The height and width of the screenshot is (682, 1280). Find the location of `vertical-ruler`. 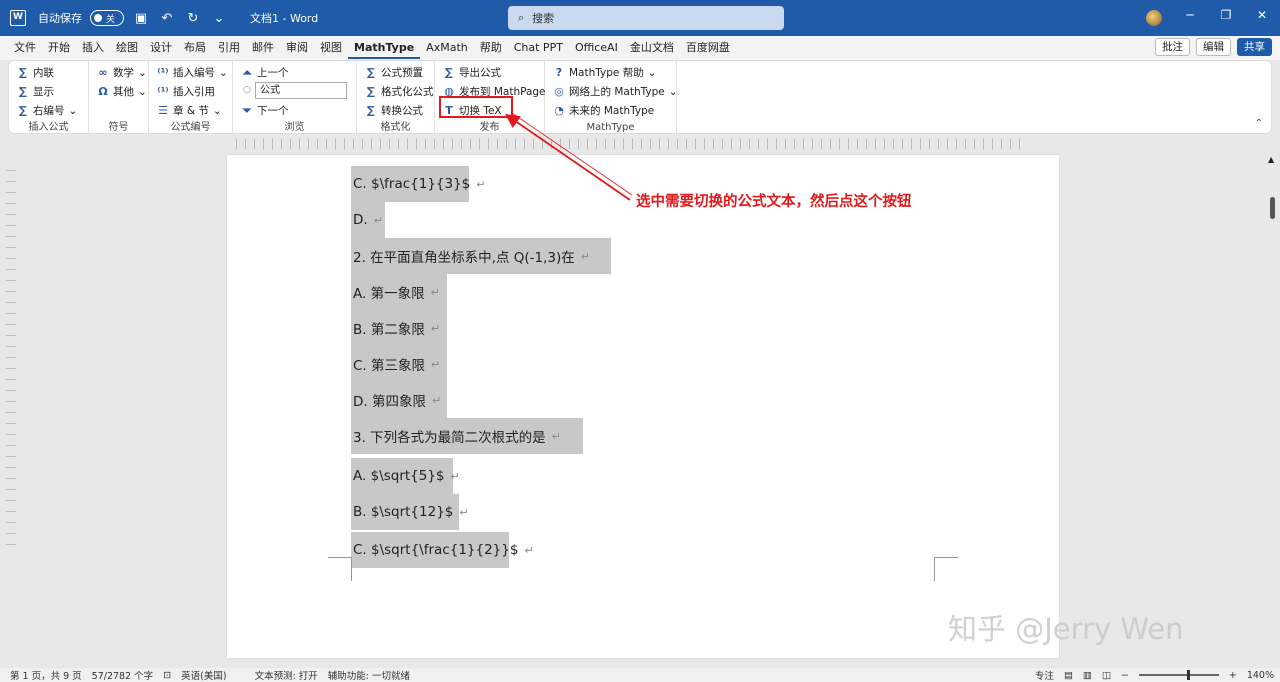

vertical-ruler is located at coordinates (11, 355).